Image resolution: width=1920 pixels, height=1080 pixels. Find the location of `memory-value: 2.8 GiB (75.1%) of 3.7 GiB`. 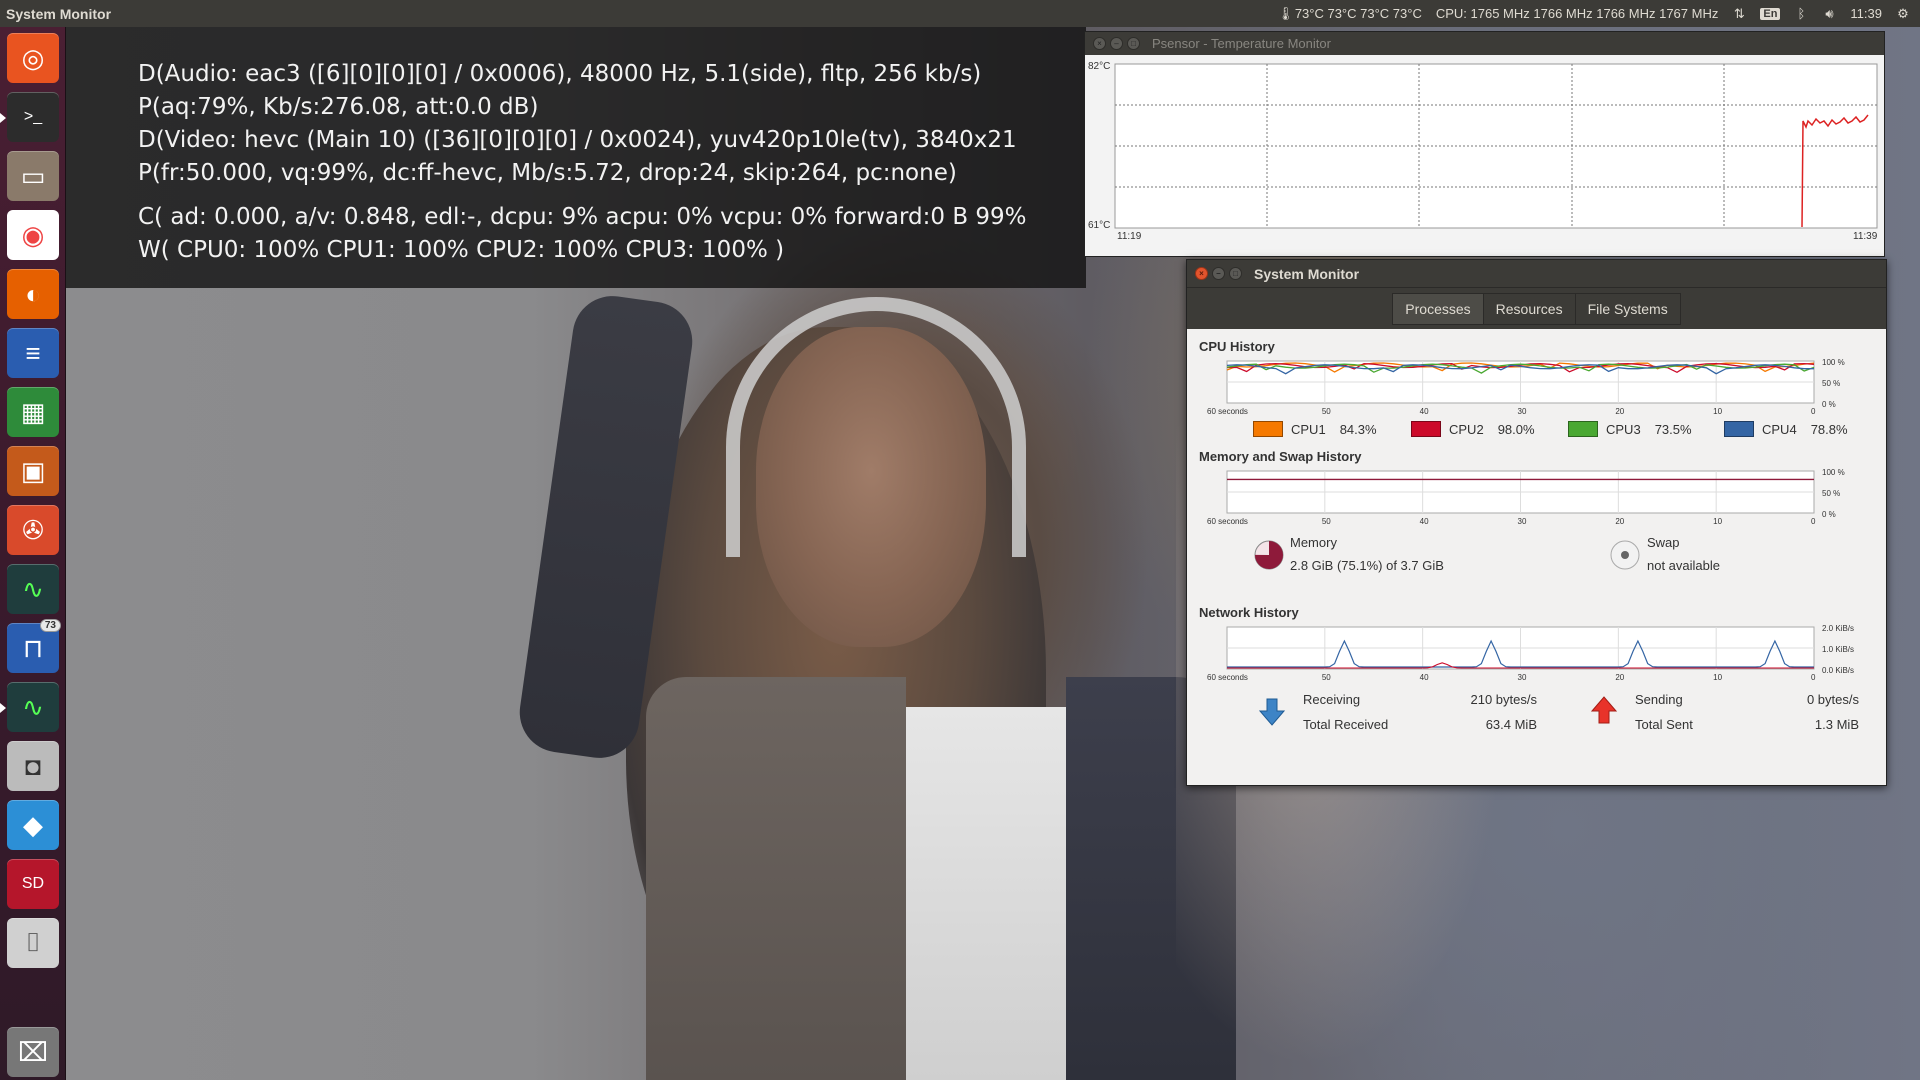

memory-value: 2.8 GiB (75.1%) of 3.7 GiB is located at coordinates (1367, 565).